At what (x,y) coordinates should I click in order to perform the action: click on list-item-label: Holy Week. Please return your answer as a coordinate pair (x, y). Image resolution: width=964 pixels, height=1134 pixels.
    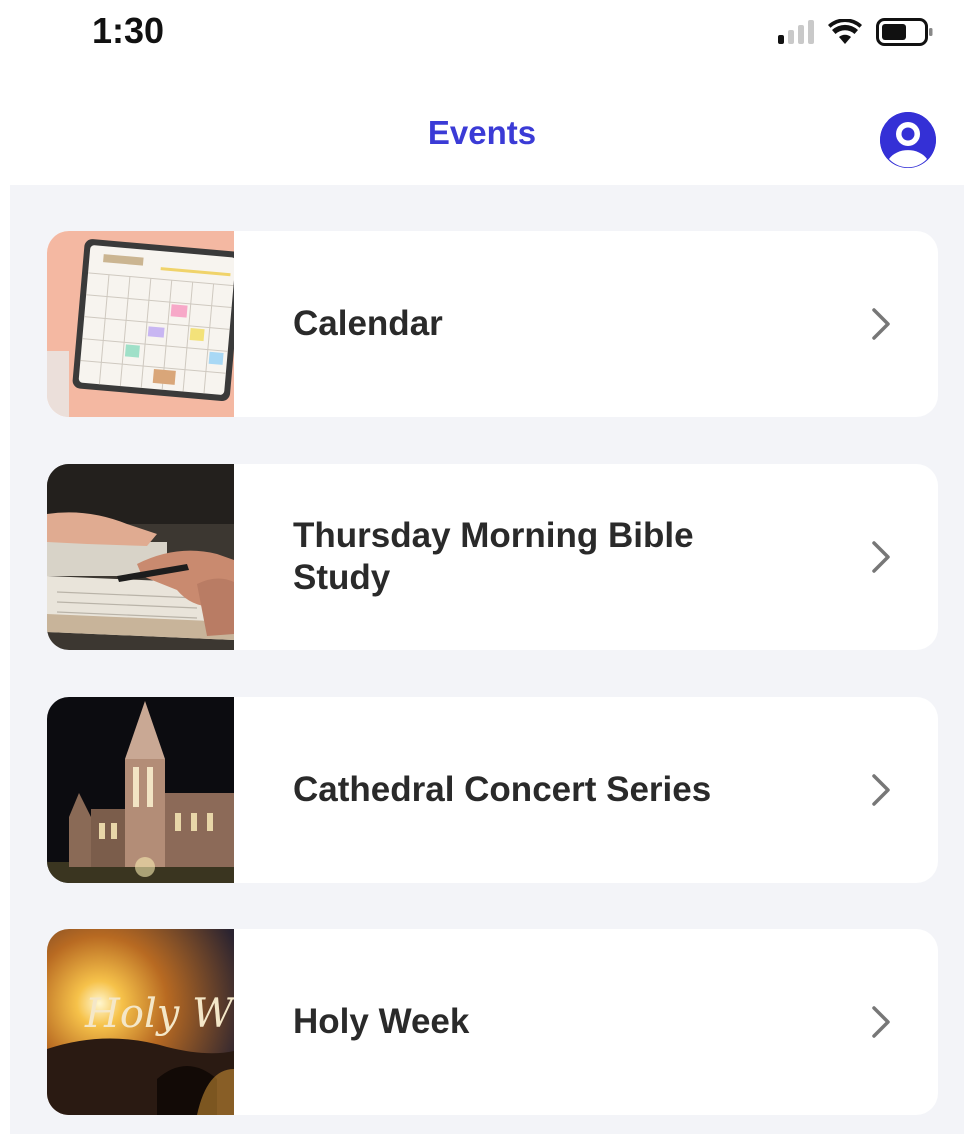
    Looking at the image, I should click on (381, 1021).